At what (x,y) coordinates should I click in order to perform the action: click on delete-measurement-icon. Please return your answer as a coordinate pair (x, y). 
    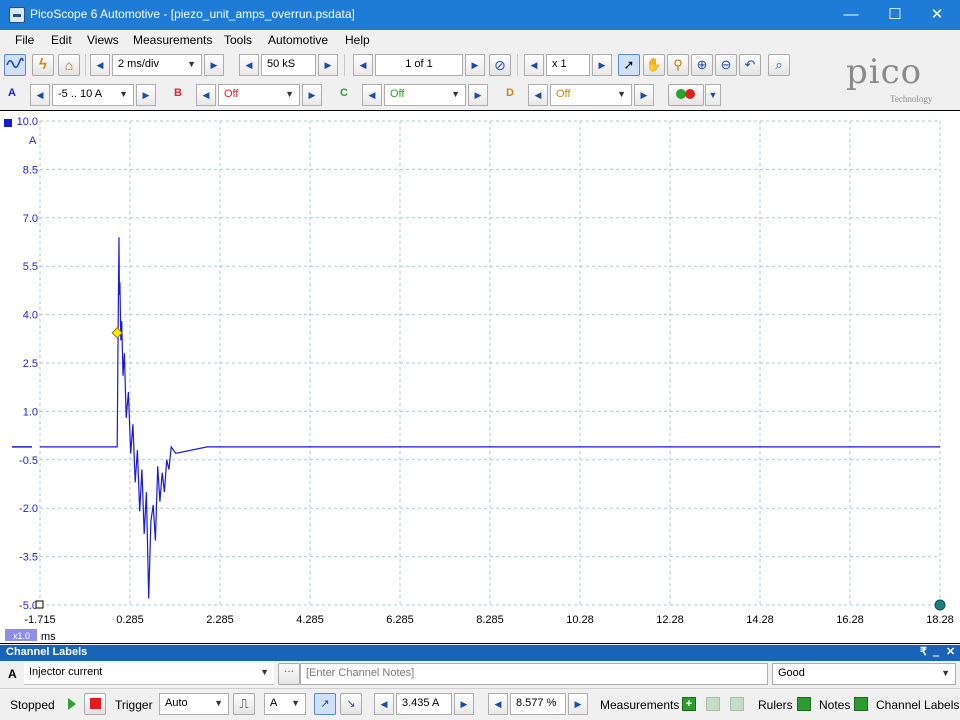
    Looking at the image, I should click on (737, 704).